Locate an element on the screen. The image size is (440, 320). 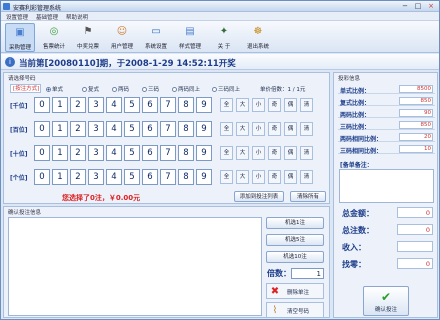
add-to-list-button: 添加到投注列表 is located at coordinates (259, 196).